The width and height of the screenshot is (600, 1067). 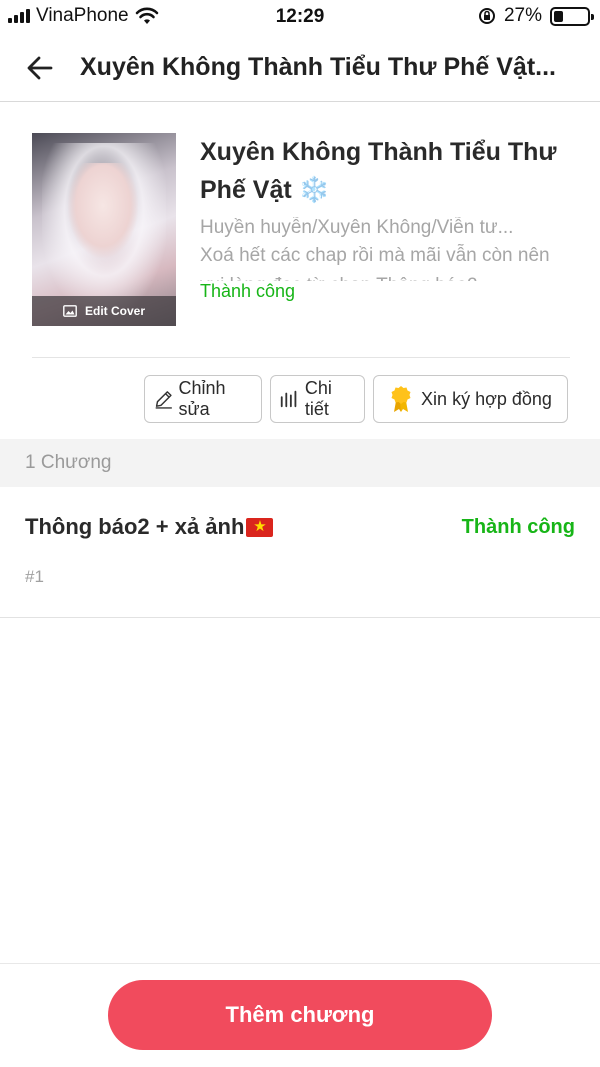 What do you see at coordinates (114, 311) in the screenshot?
I see `edit-cover-label: Edit Cover` at bounding box center [114, 311].